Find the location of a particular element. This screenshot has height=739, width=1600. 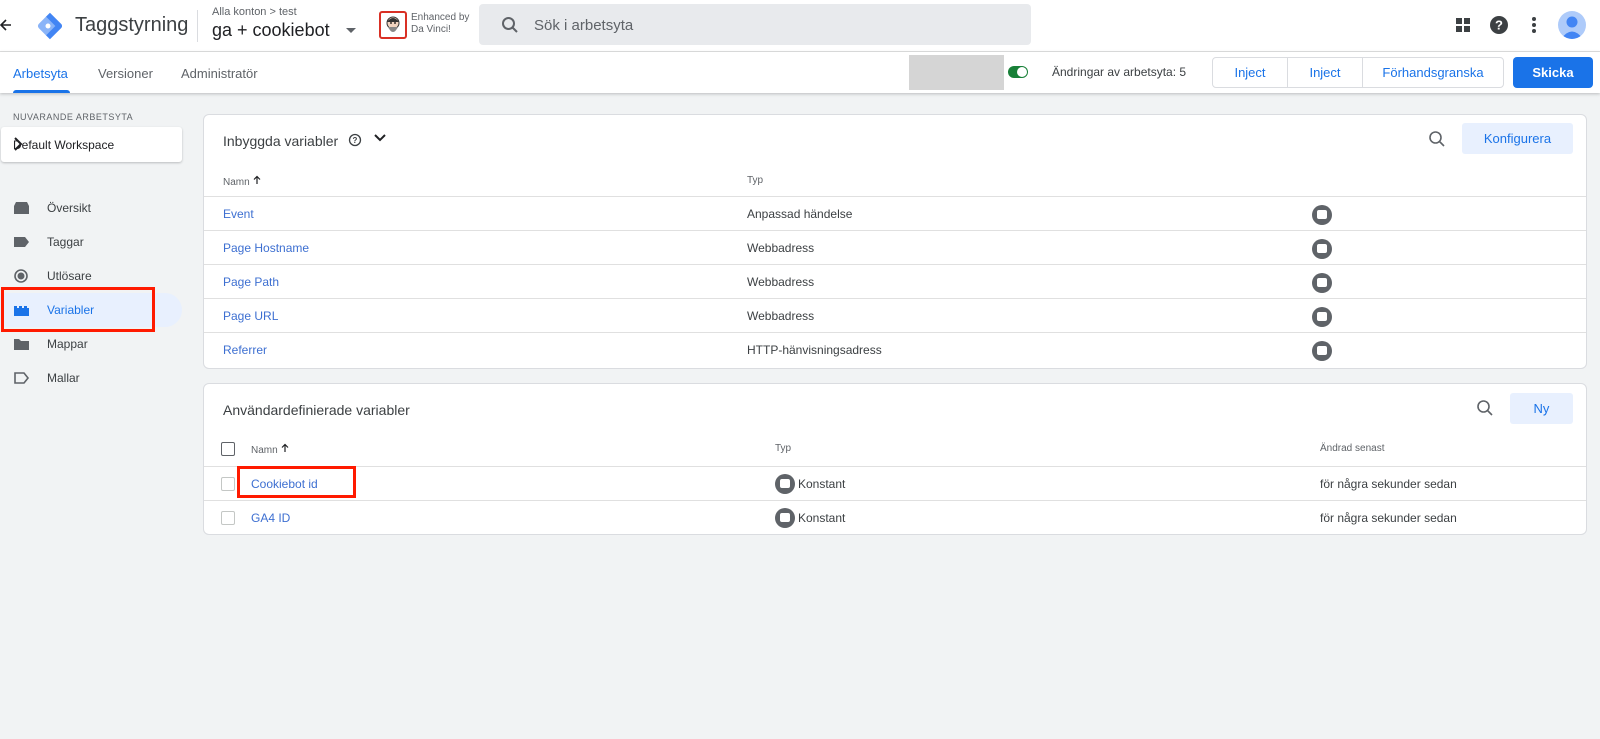

sidebar-item-mallar: Mallar is located at coordinates (91, 378).